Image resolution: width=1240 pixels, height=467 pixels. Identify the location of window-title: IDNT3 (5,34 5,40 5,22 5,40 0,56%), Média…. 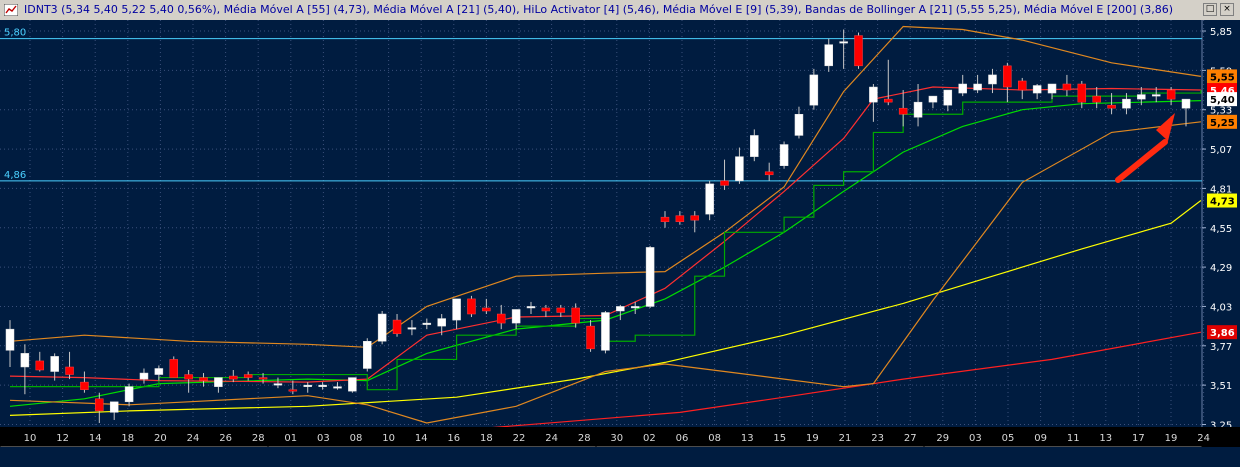
(598, 9).